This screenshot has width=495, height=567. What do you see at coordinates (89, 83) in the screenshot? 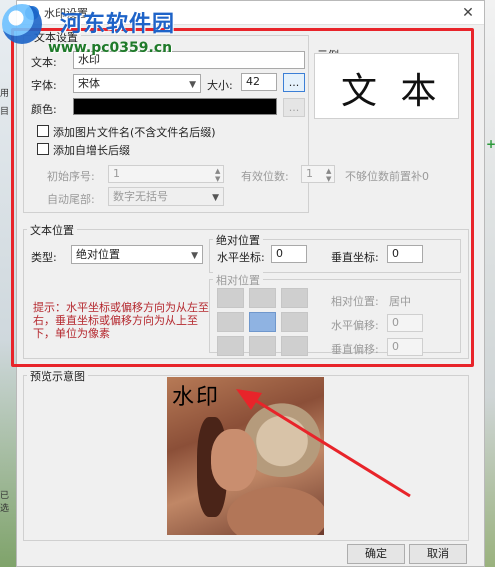
I see `font-select-value: 宋体` at bounding box center [89, 83].